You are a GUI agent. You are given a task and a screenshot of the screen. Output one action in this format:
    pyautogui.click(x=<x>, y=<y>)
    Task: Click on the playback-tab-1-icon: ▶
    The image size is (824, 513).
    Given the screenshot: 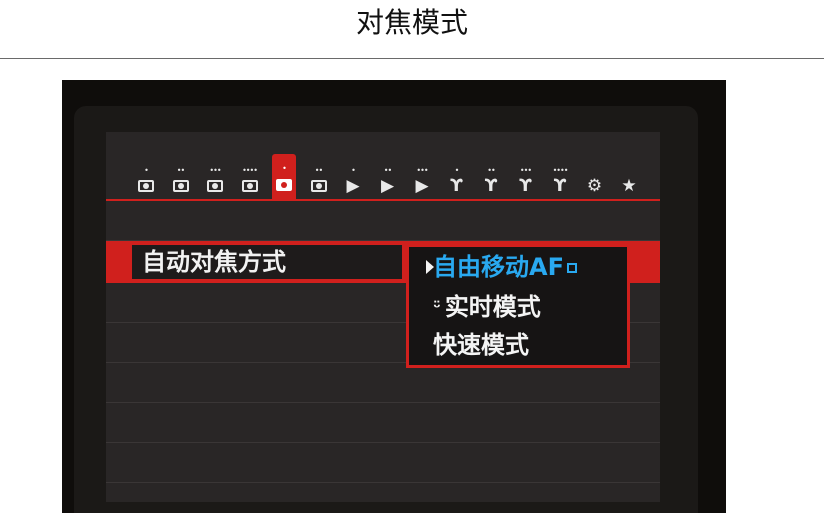 What is the action you would take?
    pyautogui.click(x=353, y=186)
    